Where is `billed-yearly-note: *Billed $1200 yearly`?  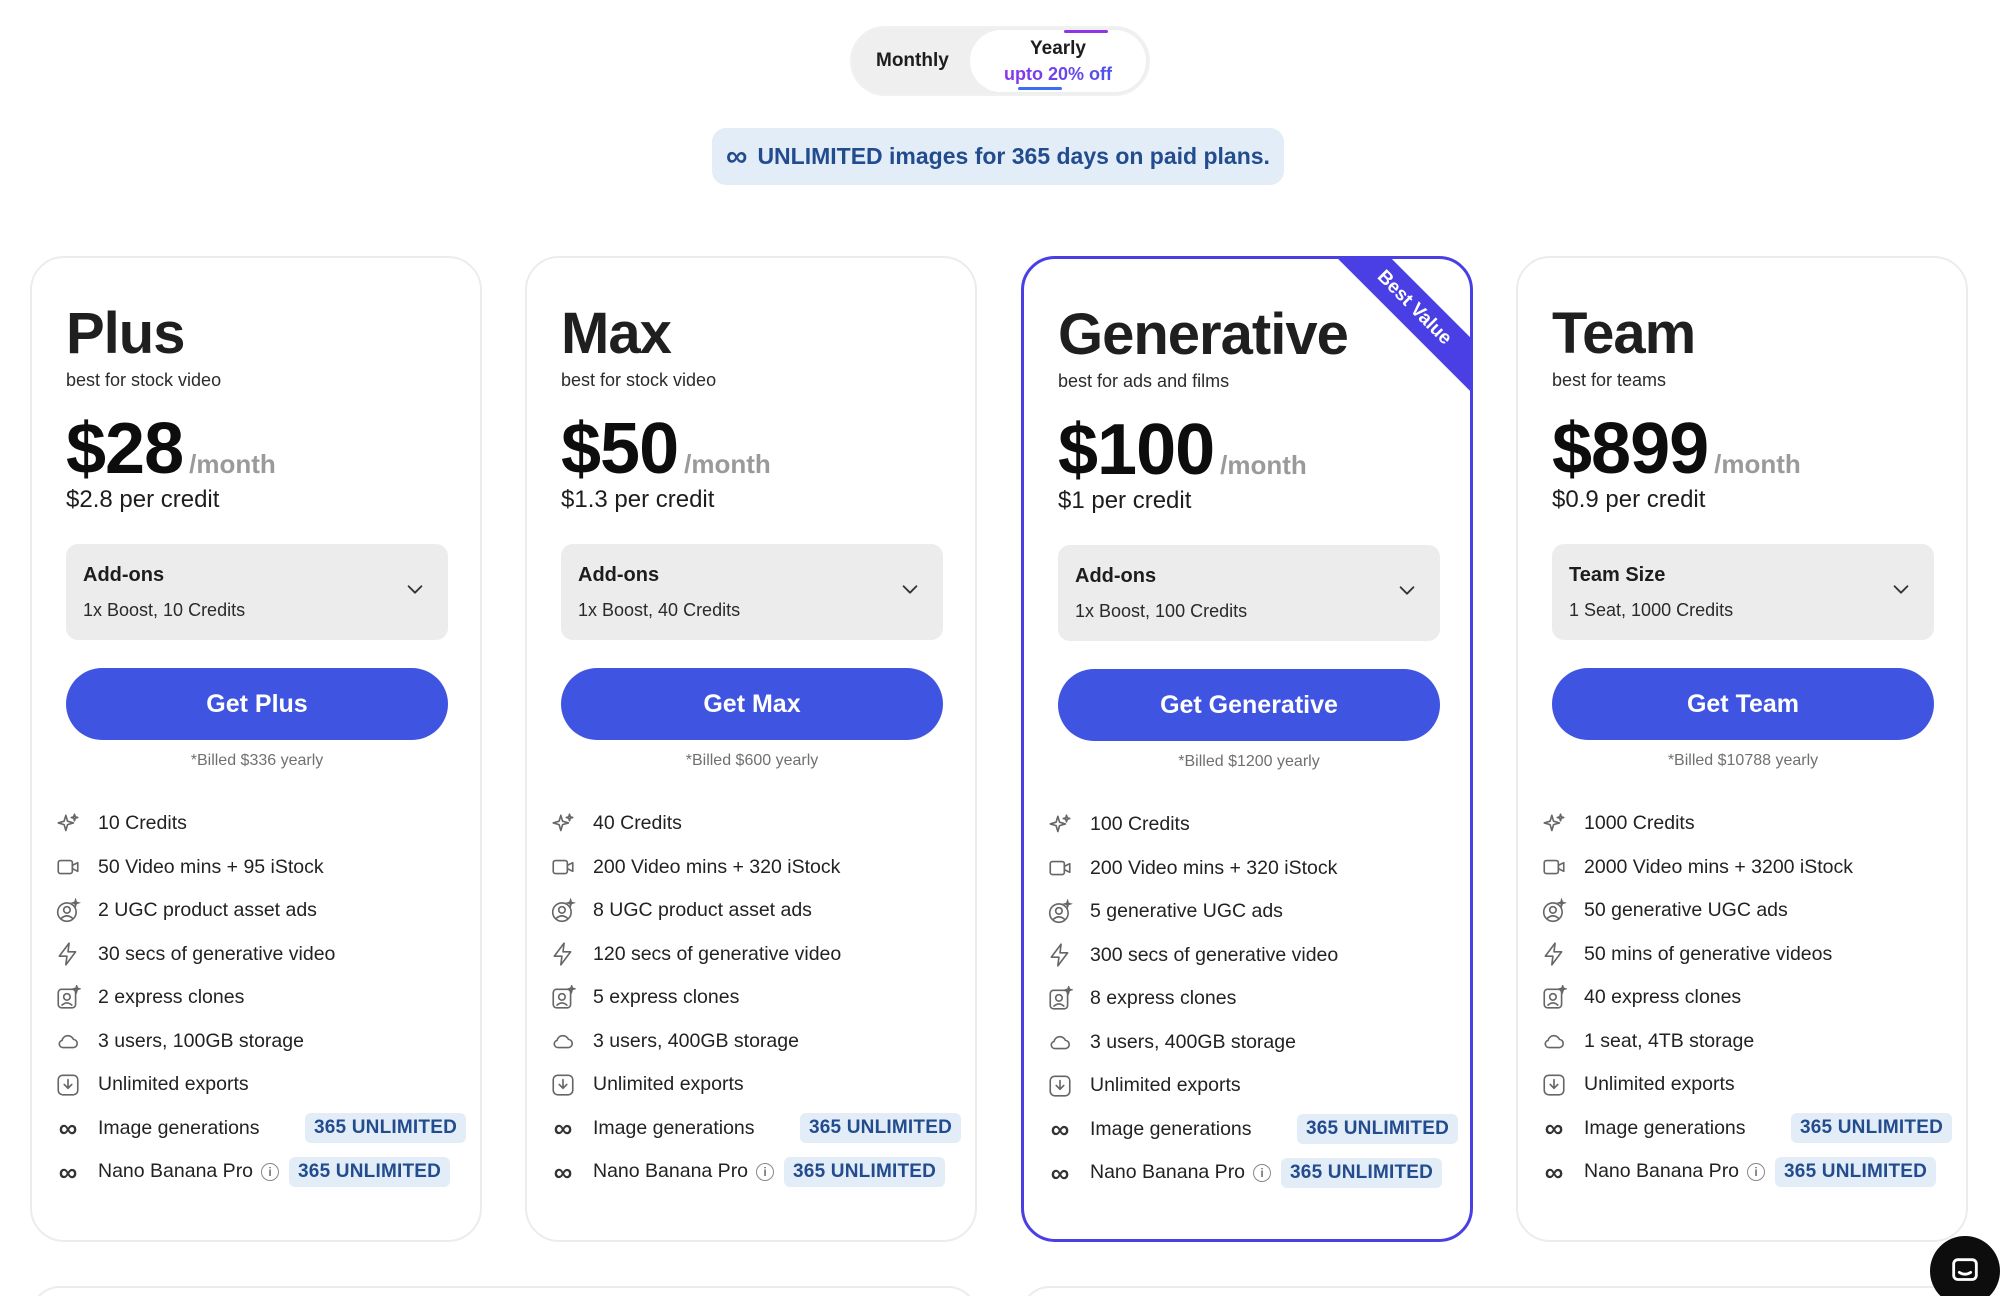
billed-yearly-note: *Billed $1200 yearly is located at coordinates (1249, 761).